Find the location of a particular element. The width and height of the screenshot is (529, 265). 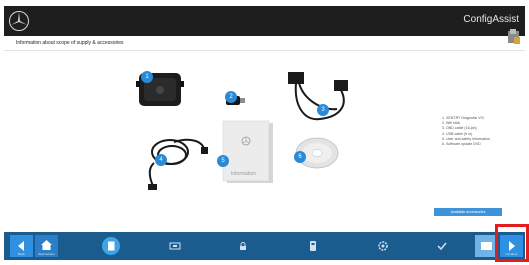

step-indicator-document-active is located at coordinates (111, 246).